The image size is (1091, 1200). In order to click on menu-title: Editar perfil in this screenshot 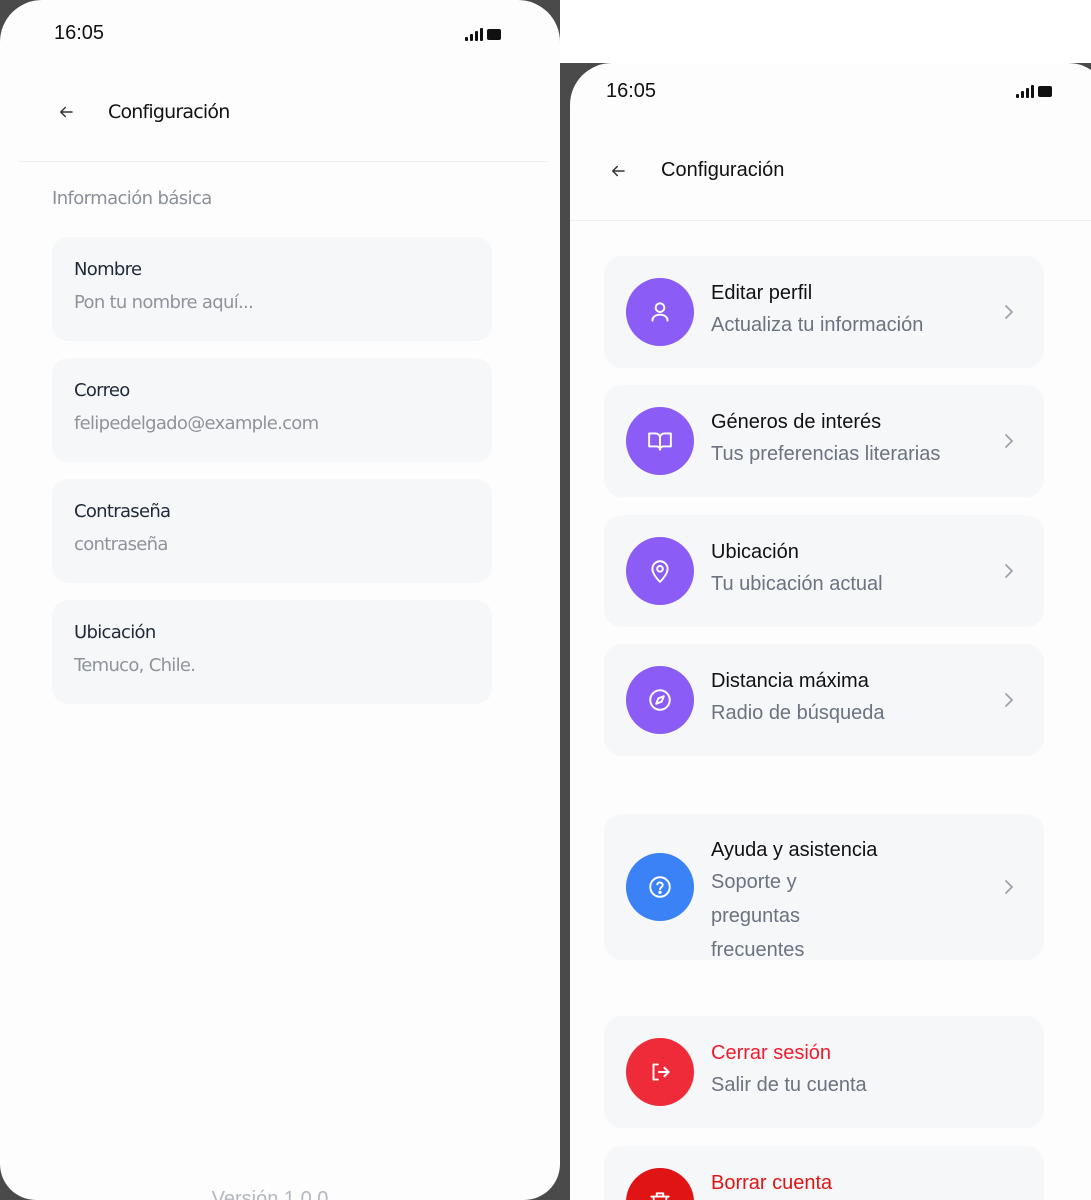, I will do `click(762, 293)`.